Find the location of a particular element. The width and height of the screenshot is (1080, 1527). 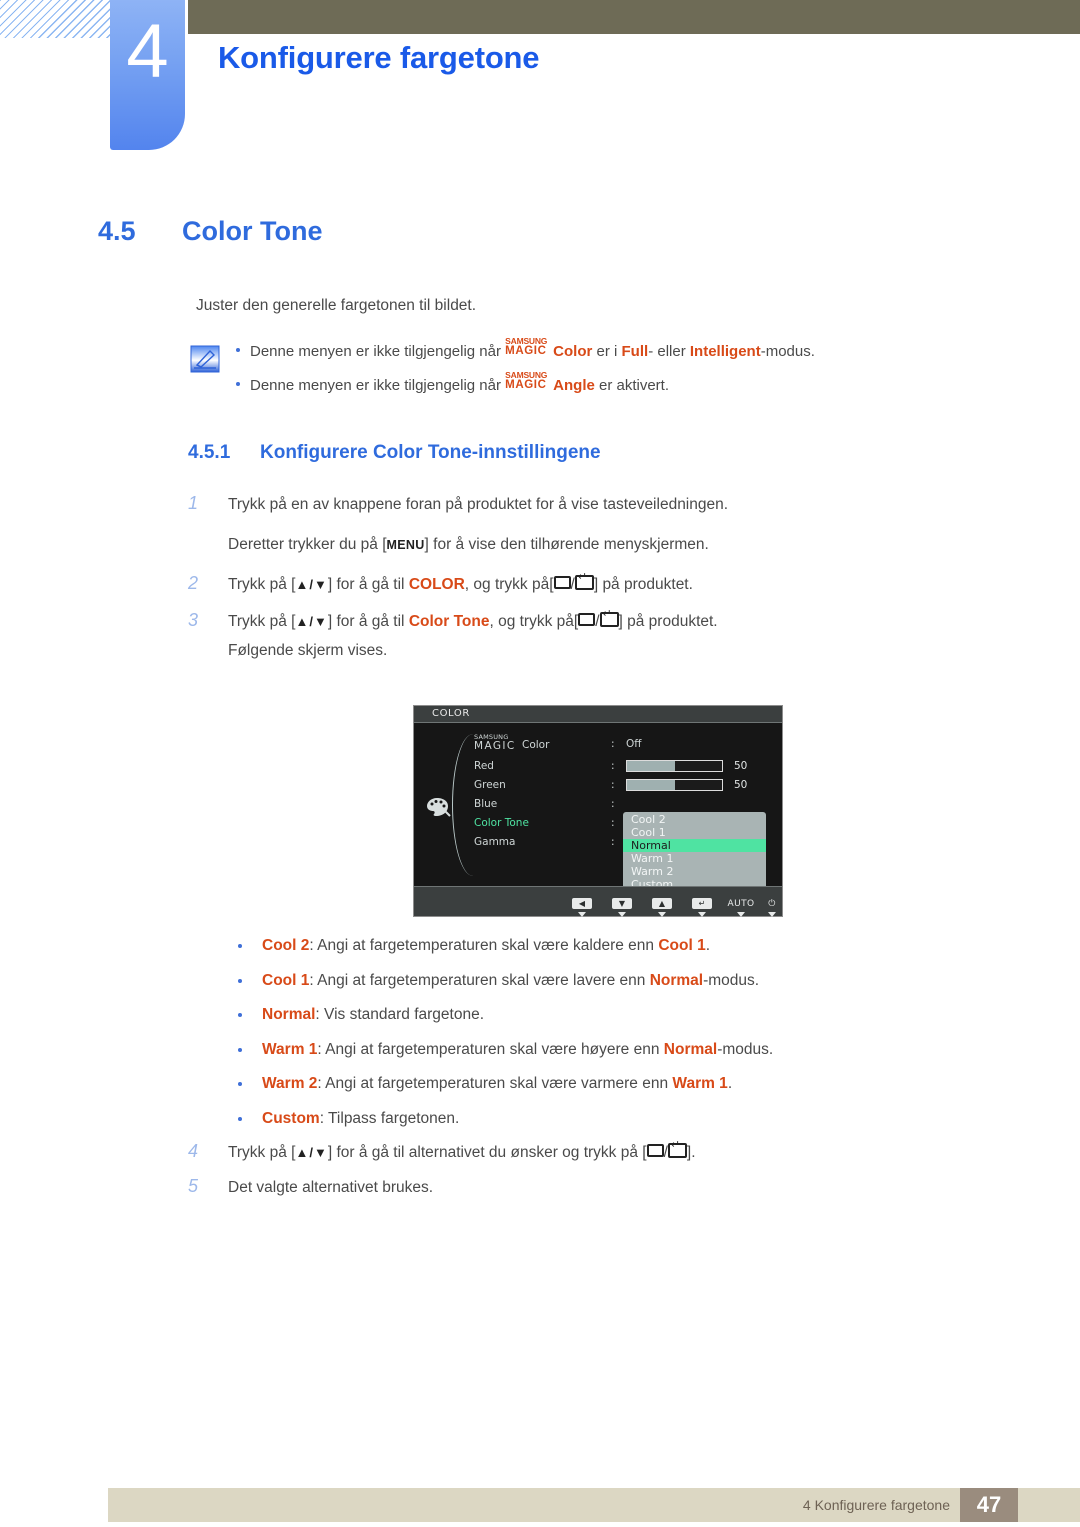

note-emphasis-2: Intelligent is located at coordinates (725, 351).